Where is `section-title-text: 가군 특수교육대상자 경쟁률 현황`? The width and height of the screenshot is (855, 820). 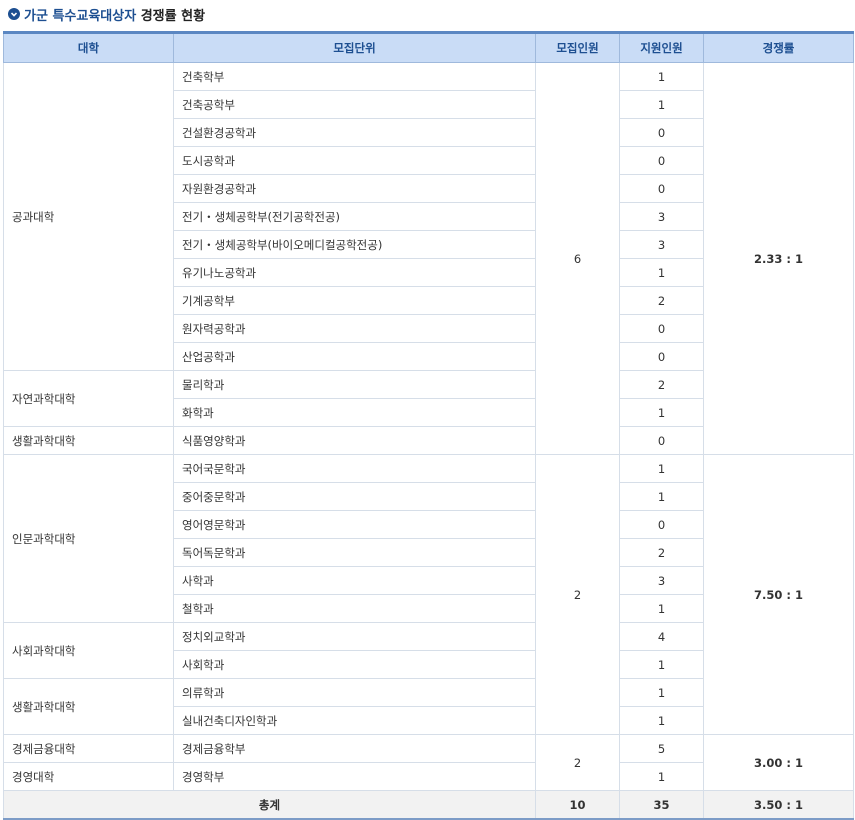 section-title-text: 가군 특수교육대상자 경쟁률 현황 is located at coordinates (114, 14).